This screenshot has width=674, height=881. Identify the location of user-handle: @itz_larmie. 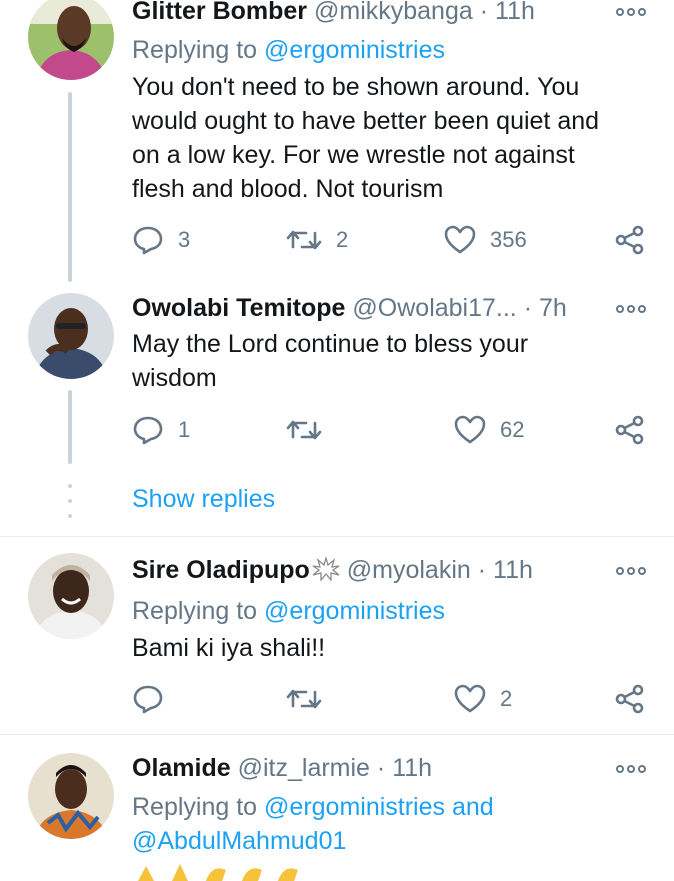
(304, 768).